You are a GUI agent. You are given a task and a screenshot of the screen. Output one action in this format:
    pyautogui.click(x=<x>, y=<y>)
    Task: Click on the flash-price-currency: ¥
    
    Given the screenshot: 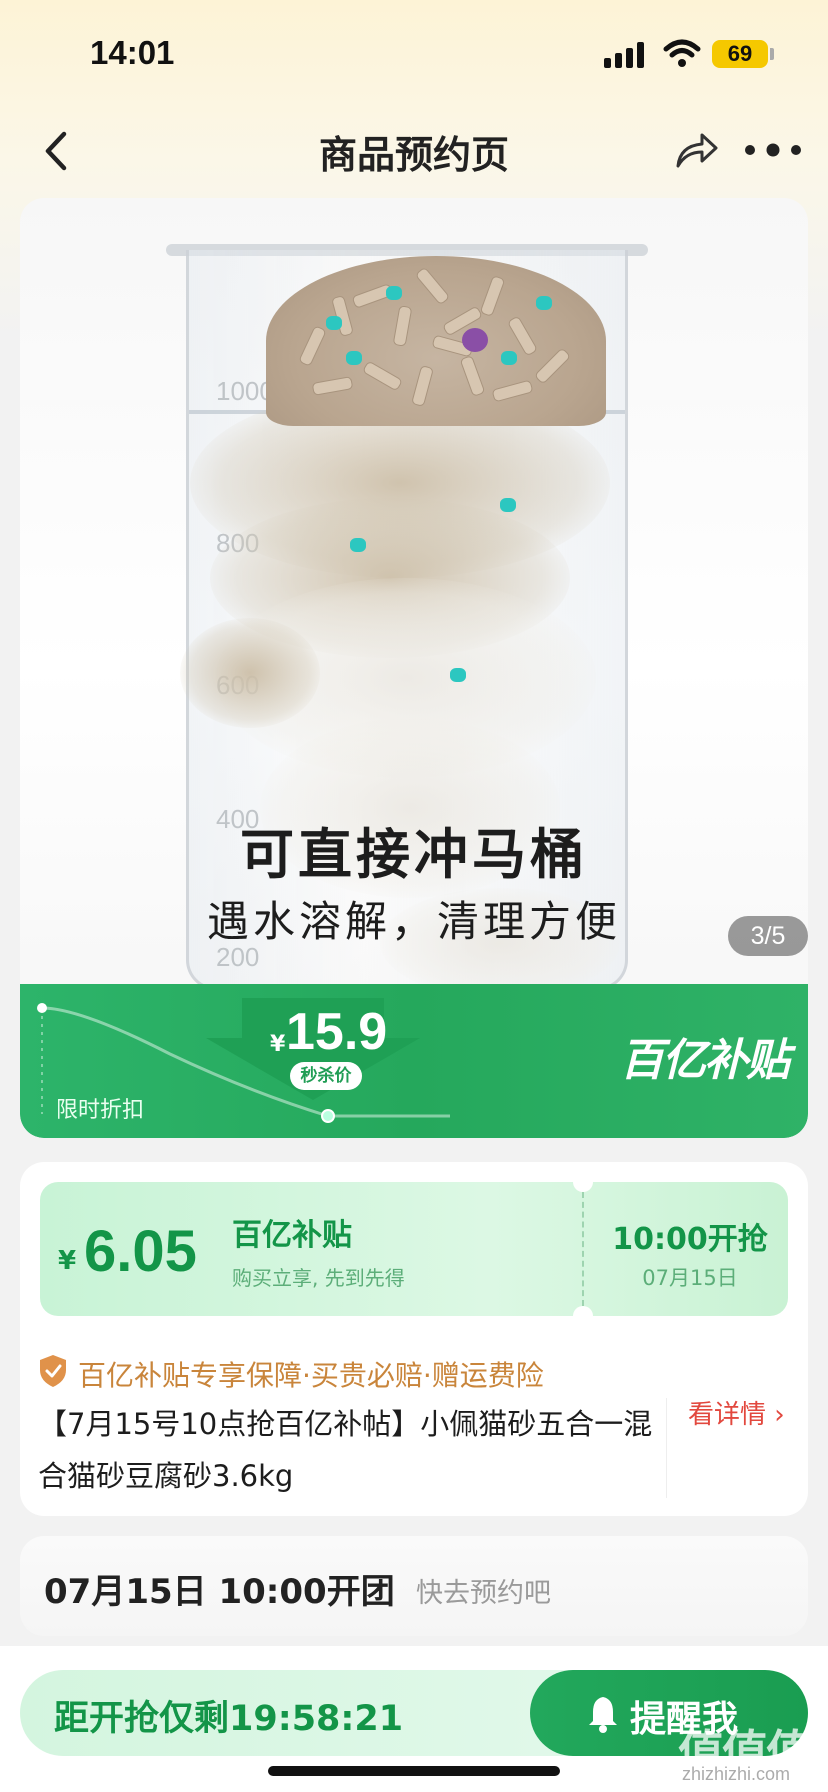 What is the action you would take?
    pyautogui.click(x=278, y=1044)
    